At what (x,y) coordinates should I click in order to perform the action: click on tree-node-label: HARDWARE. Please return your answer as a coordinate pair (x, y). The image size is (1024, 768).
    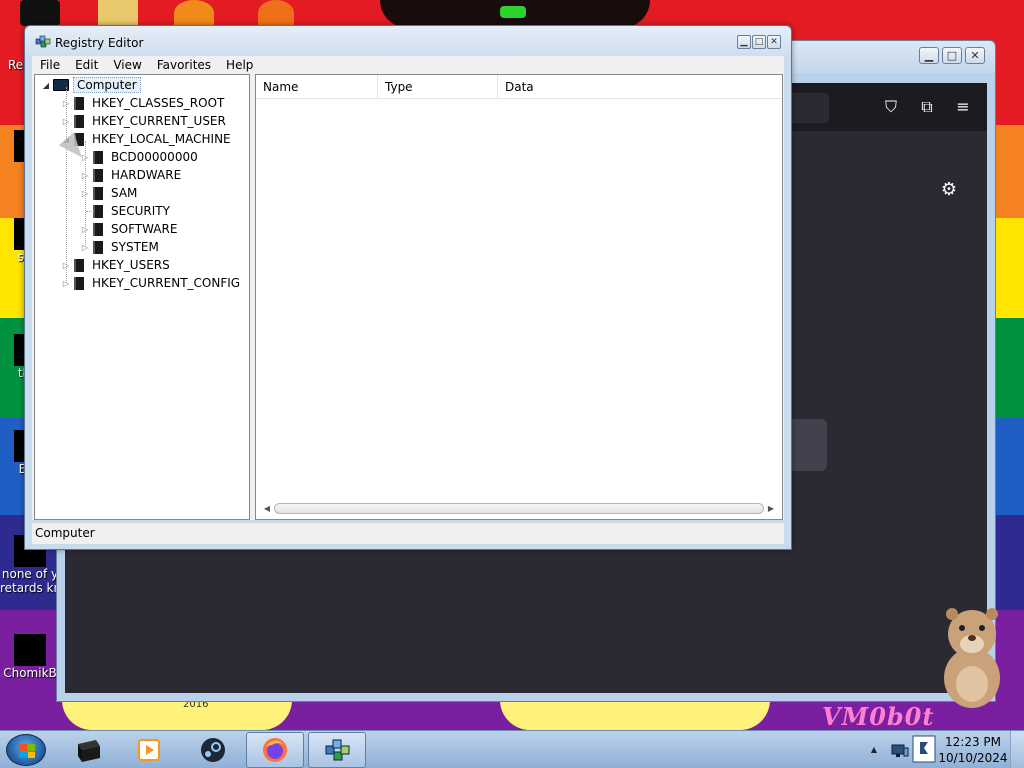
    Looking at the image, I should click on (146, 175).